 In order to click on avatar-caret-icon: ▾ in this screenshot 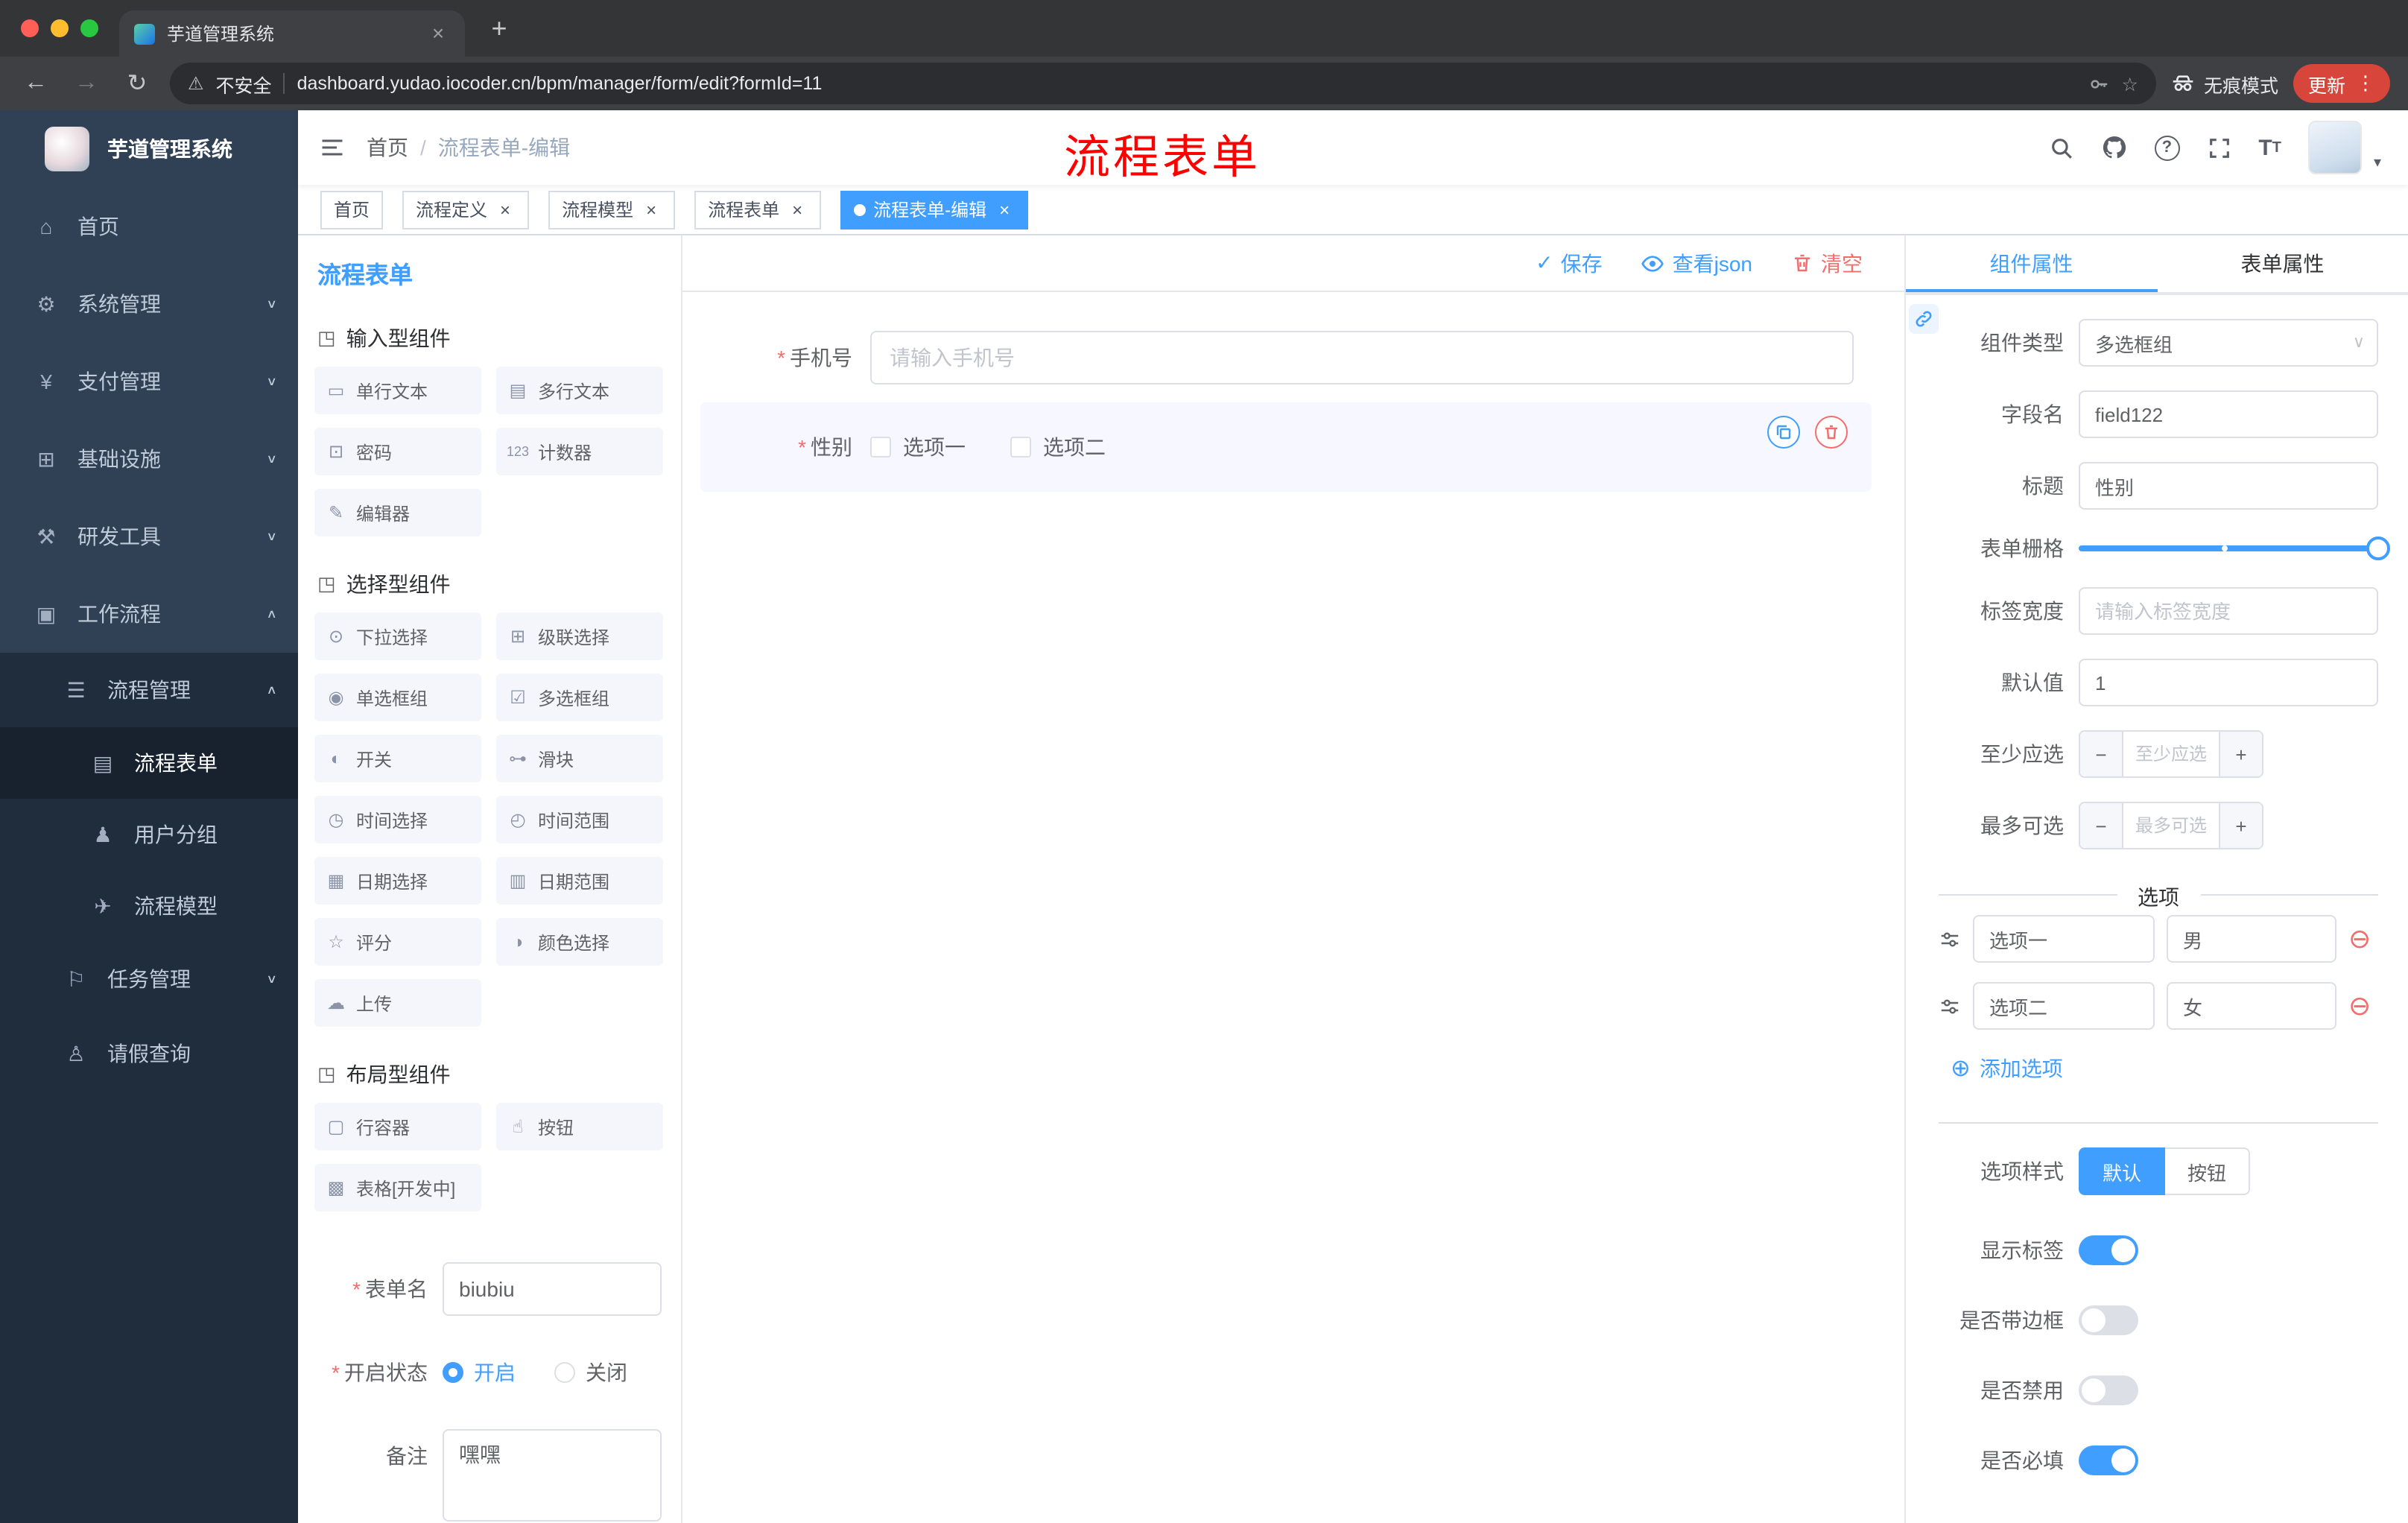, I will do `click(2377, 164)`.